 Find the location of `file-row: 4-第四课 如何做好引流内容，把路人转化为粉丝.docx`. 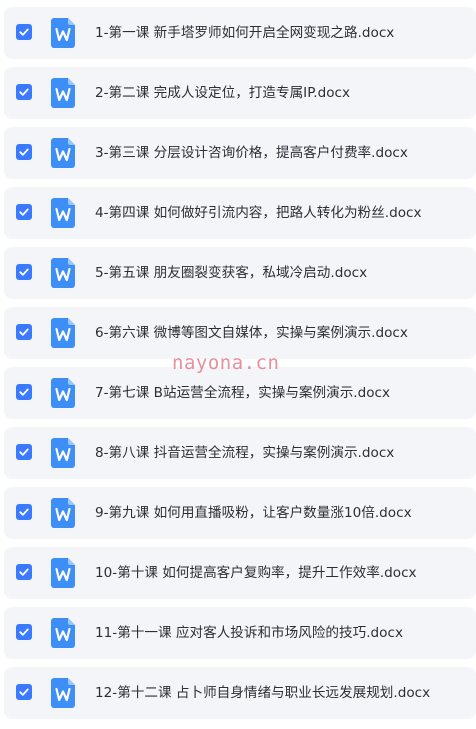

file-row: 4-第四课 如何做好引流内容，把路人转化为粉丝.docx is located at coordinates (240, 213).